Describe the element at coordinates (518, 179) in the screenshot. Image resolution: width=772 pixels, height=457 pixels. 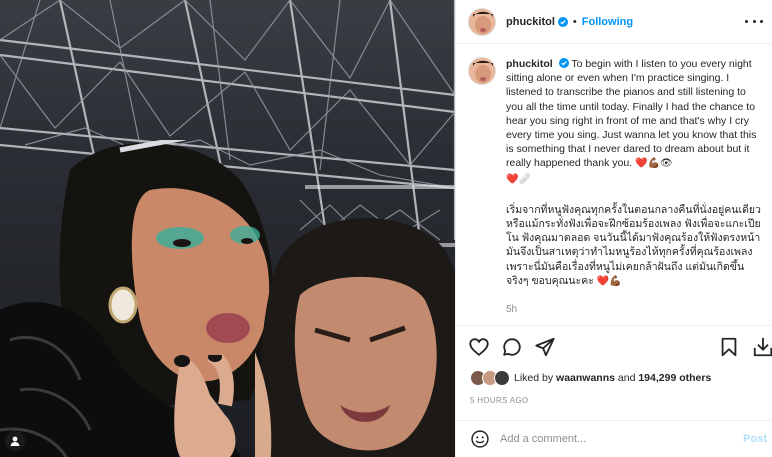
I see `caption-emojis-line2: ❤️🩹` at that location.